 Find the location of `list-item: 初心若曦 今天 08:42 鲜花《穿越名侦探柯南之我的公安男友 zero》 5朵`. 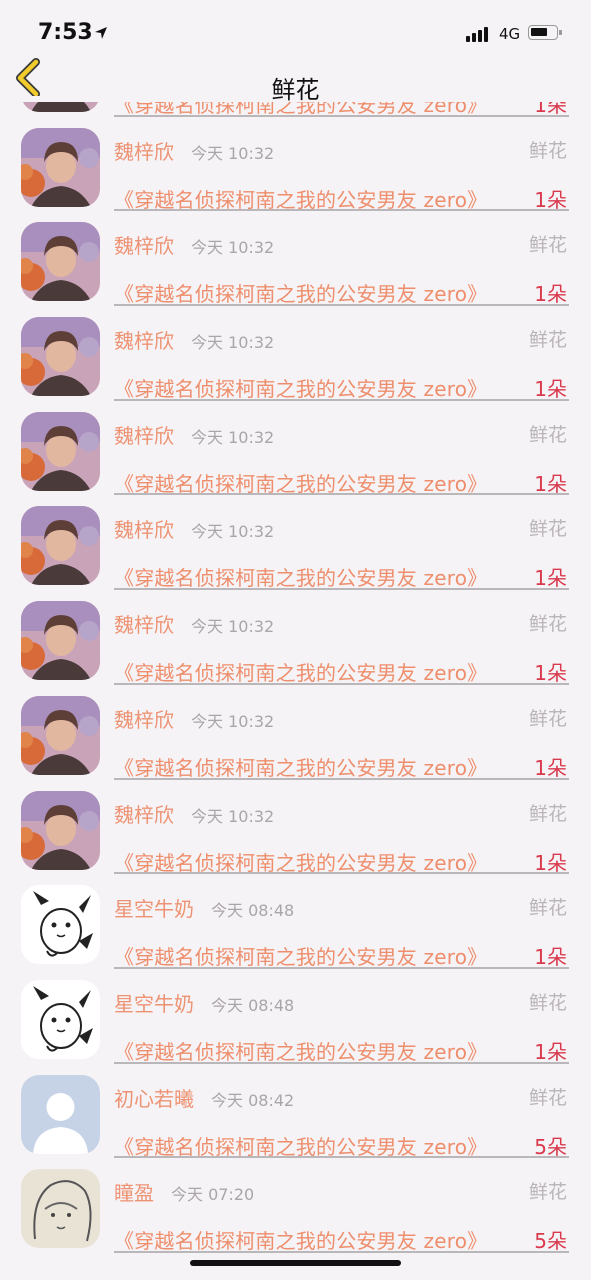

list-item: 初心若曦 今天 08:42 鲜花《穿越名侦探柯南之我的公安男友 zero》 5朵 is located at coordinates (295, 1113).